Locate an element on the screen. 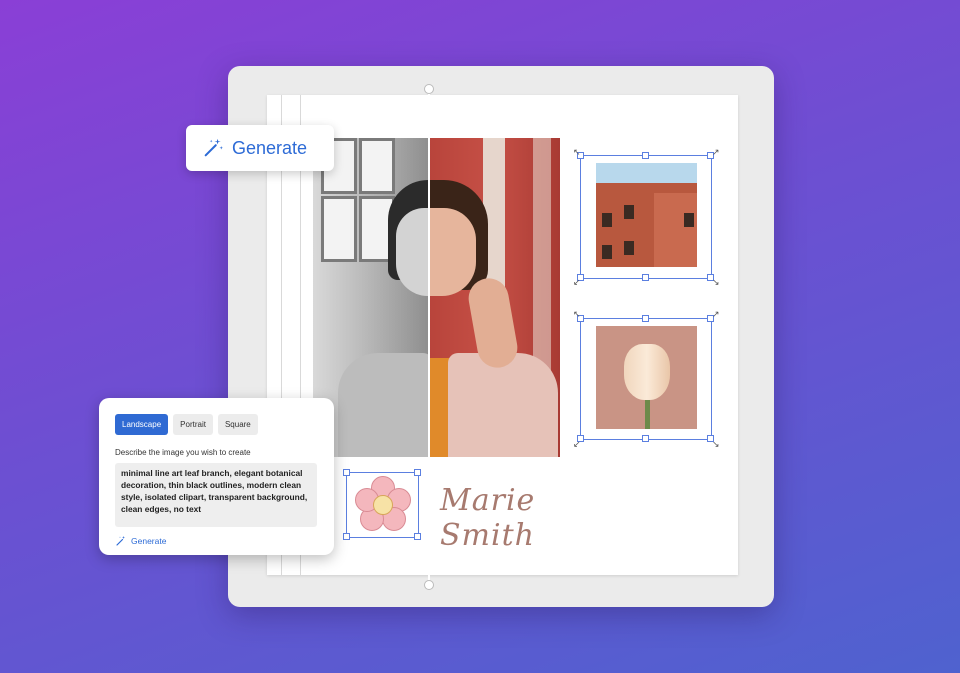  compare-slider is located at coordinates (429, 336).